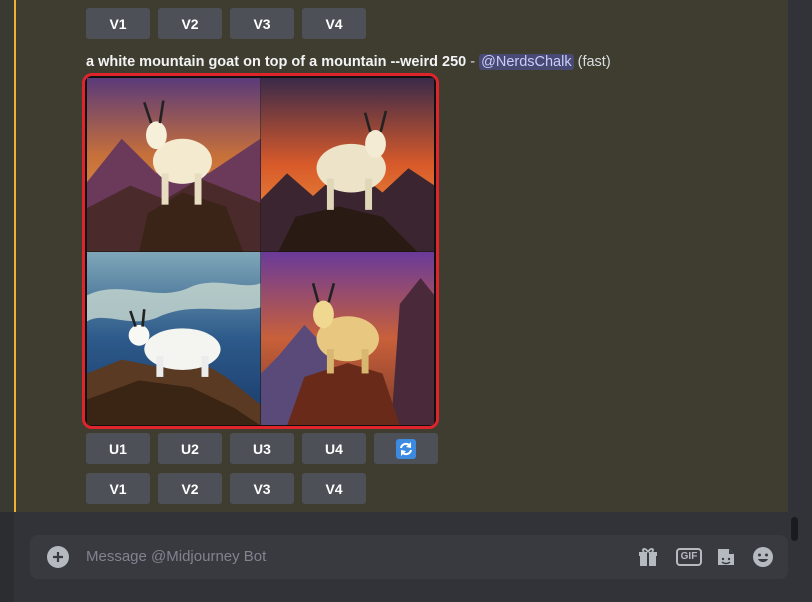 This screenshot has height=602, width=812. I want to click on variation-button-v1-top: V1, so click(118, 23).